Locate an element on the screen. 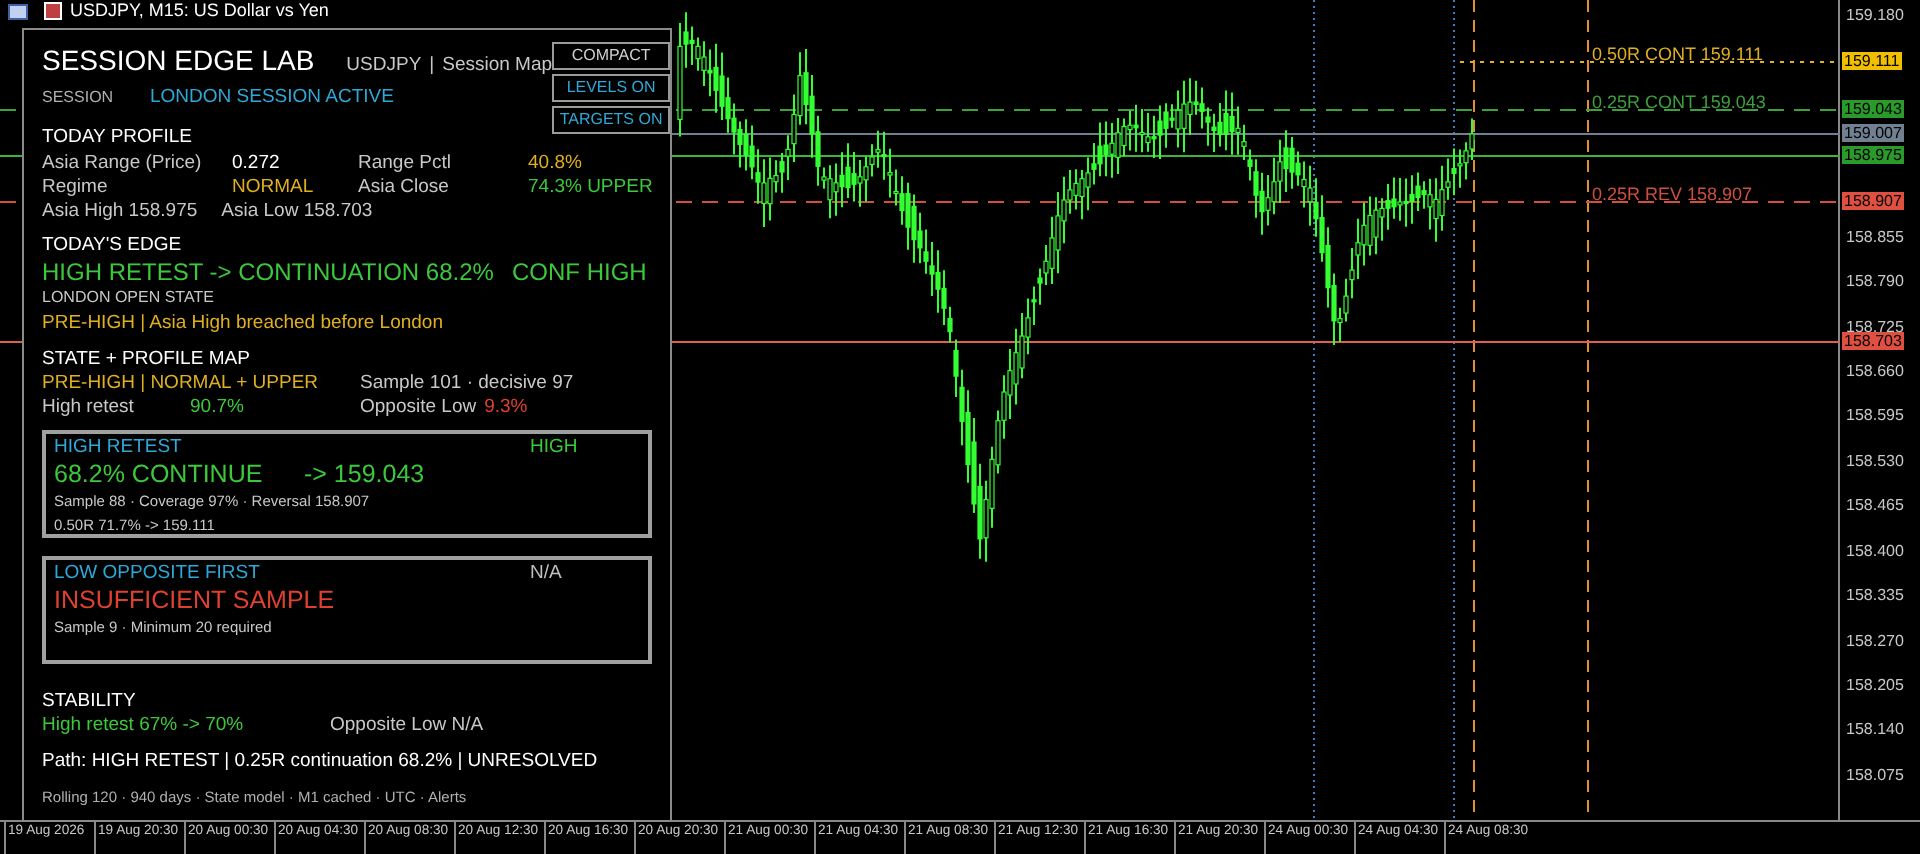 The image size is (1920, 854). price-tag: 158.907 is located at coordinates (1873, 201).